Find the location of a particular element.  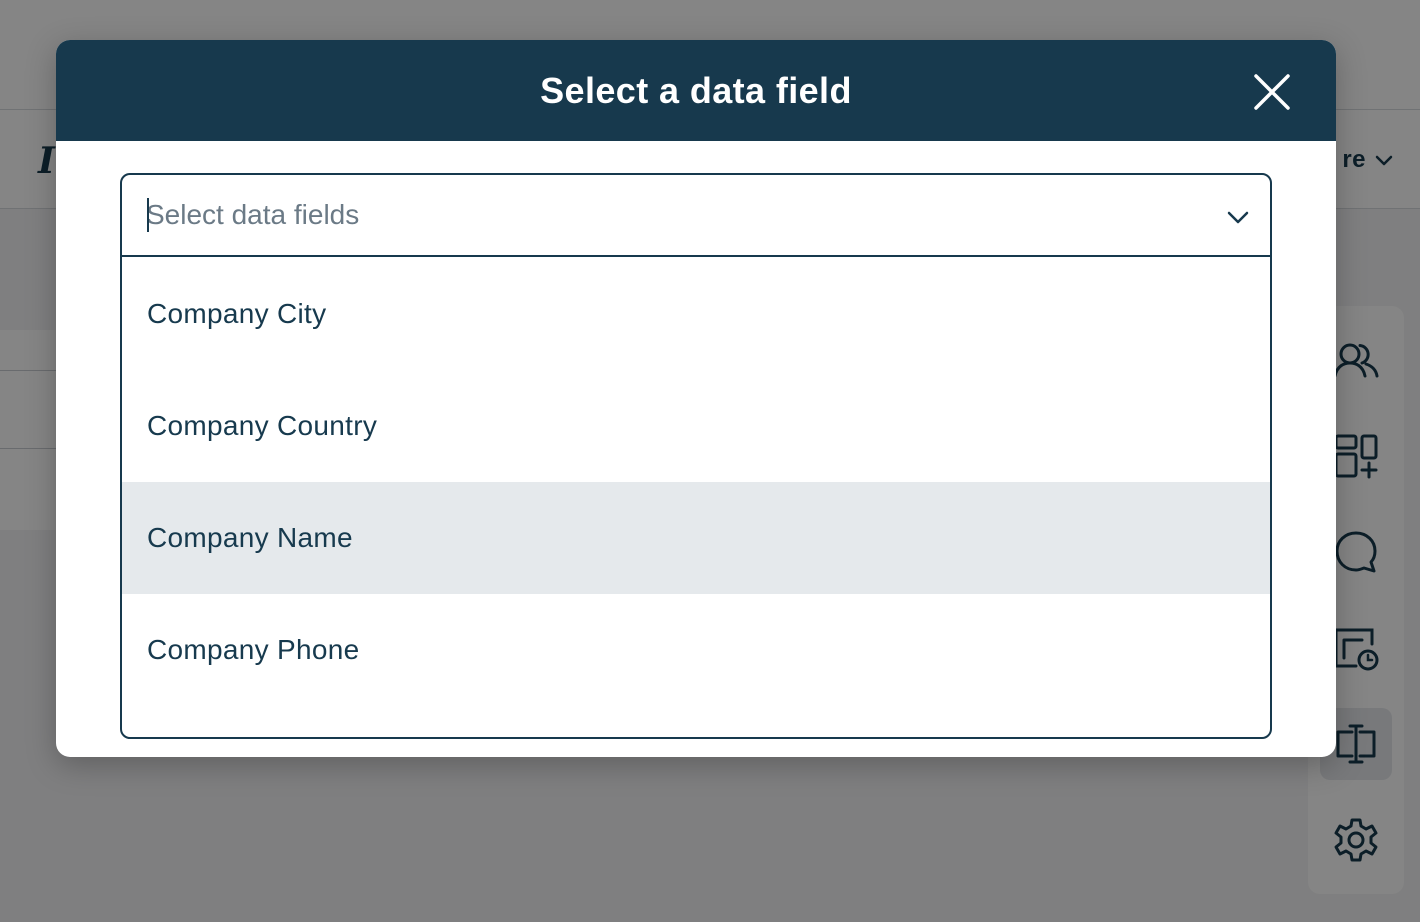

option-company-country: Company Country is located at coordinates (696, 426).